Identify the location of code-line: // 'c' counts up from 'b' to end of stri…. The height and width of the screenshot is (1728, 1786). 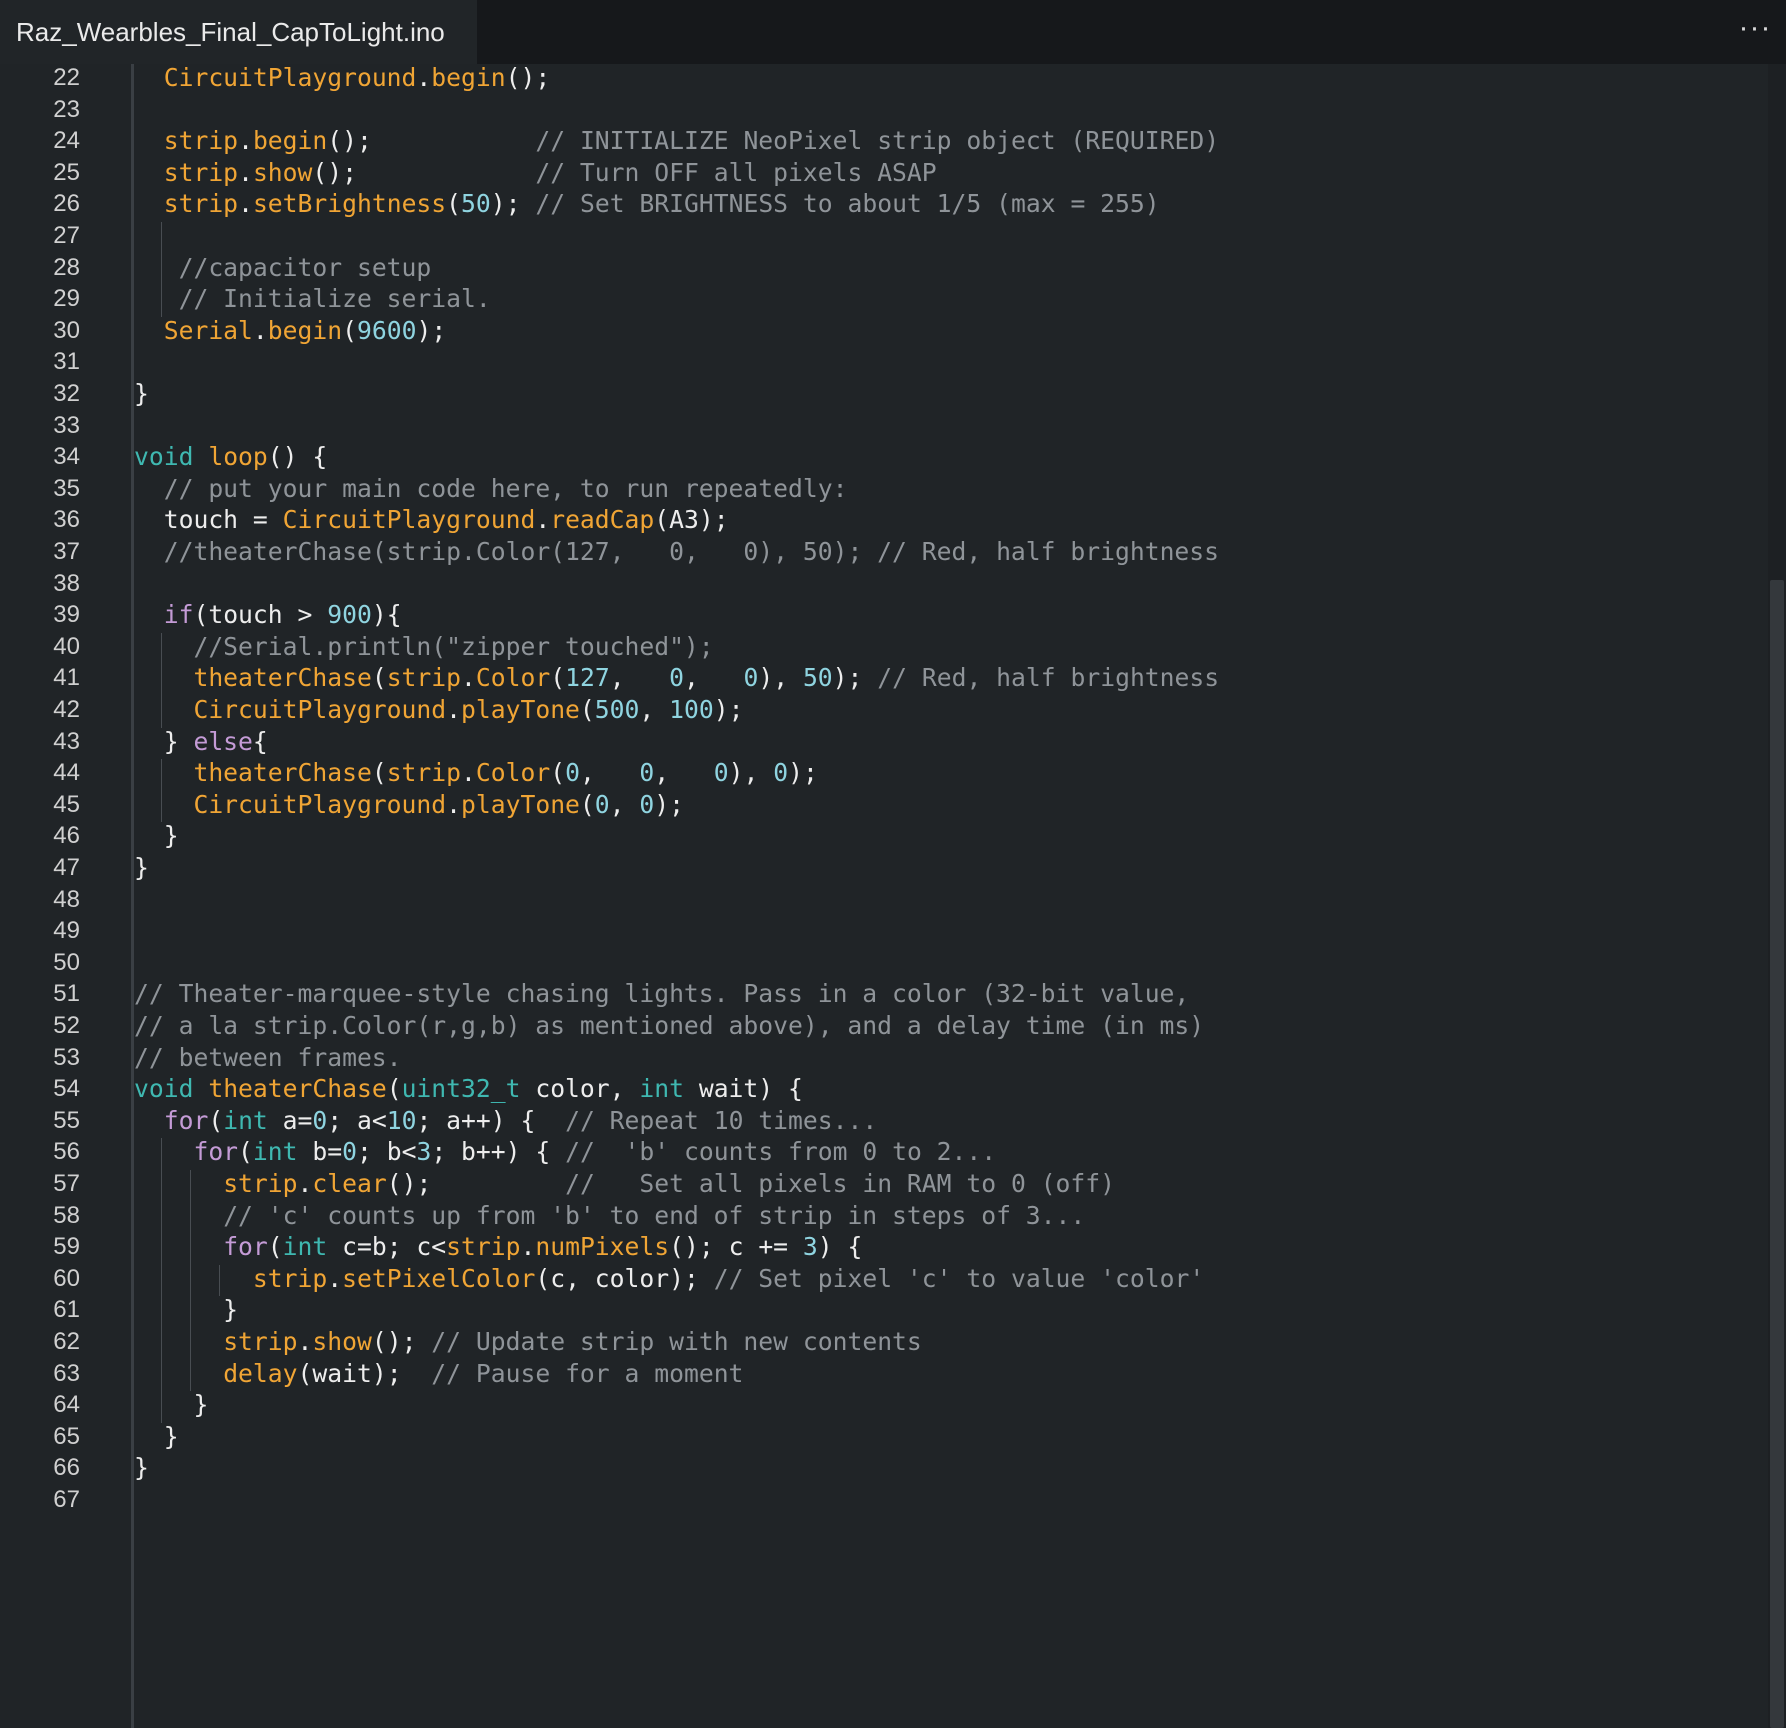
(609, 1216).